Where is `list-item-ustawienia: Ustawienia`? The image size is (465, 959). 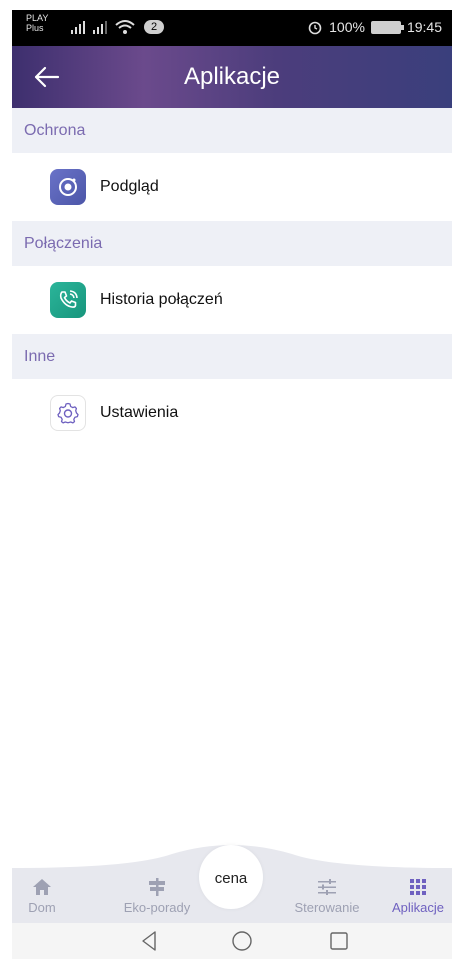 list-item-ustawienia: Ustawienia is located at coordinates (232, 413).